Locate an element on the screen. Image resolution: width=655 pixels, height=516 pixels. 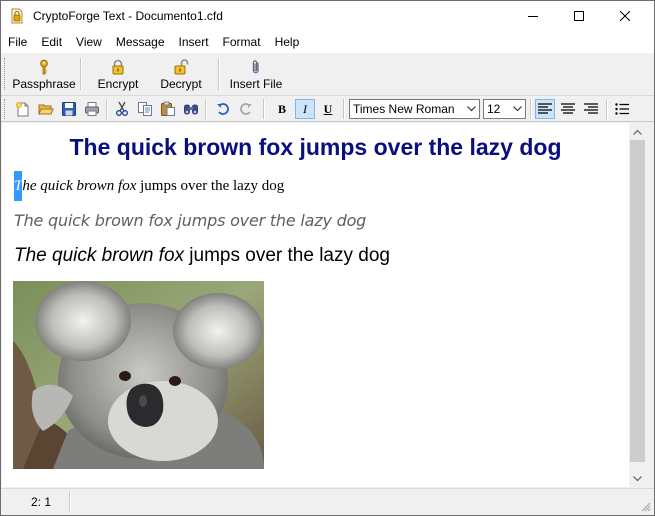
close-icon is located at coordinates (625, 16).